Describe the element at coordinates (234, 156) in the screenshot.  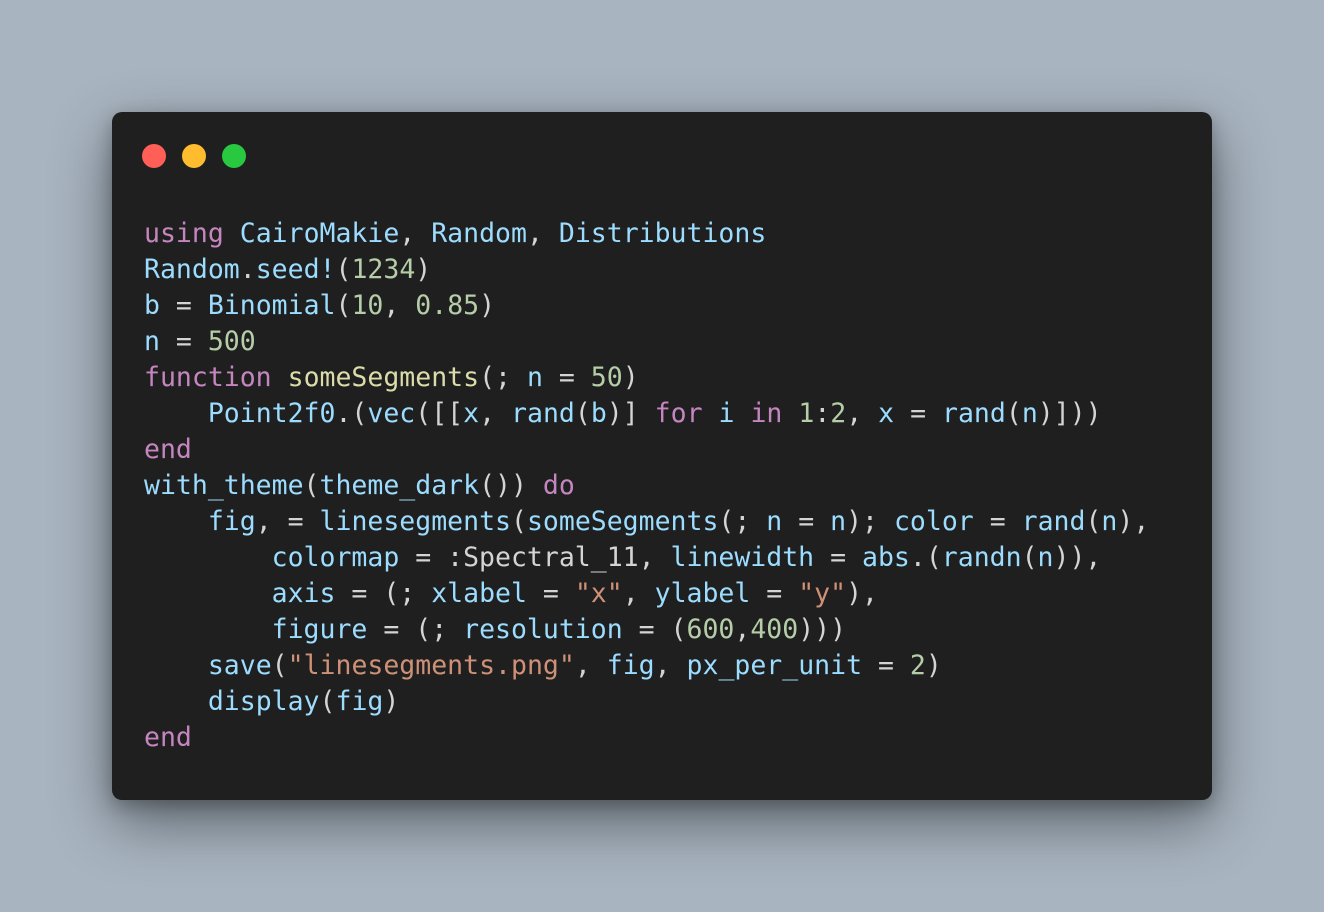
I see `zoom-window-button` at that location.